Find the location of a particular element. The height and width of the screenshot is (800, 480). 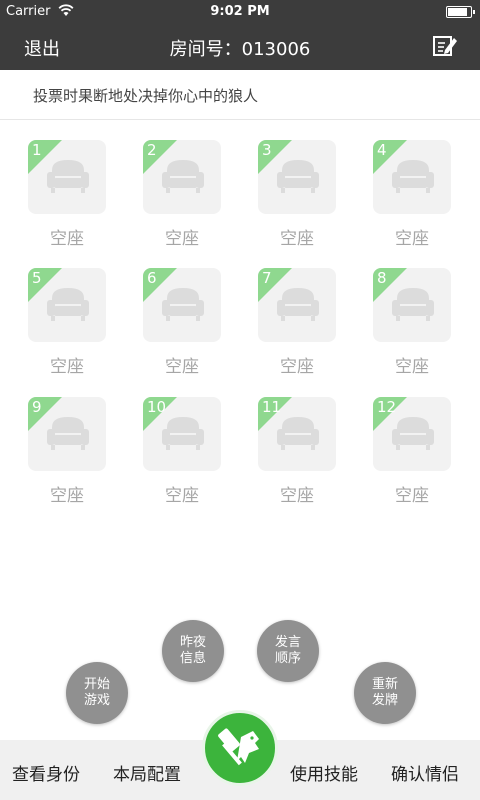

seat-box: 11 is located at coordinates (297, 434).